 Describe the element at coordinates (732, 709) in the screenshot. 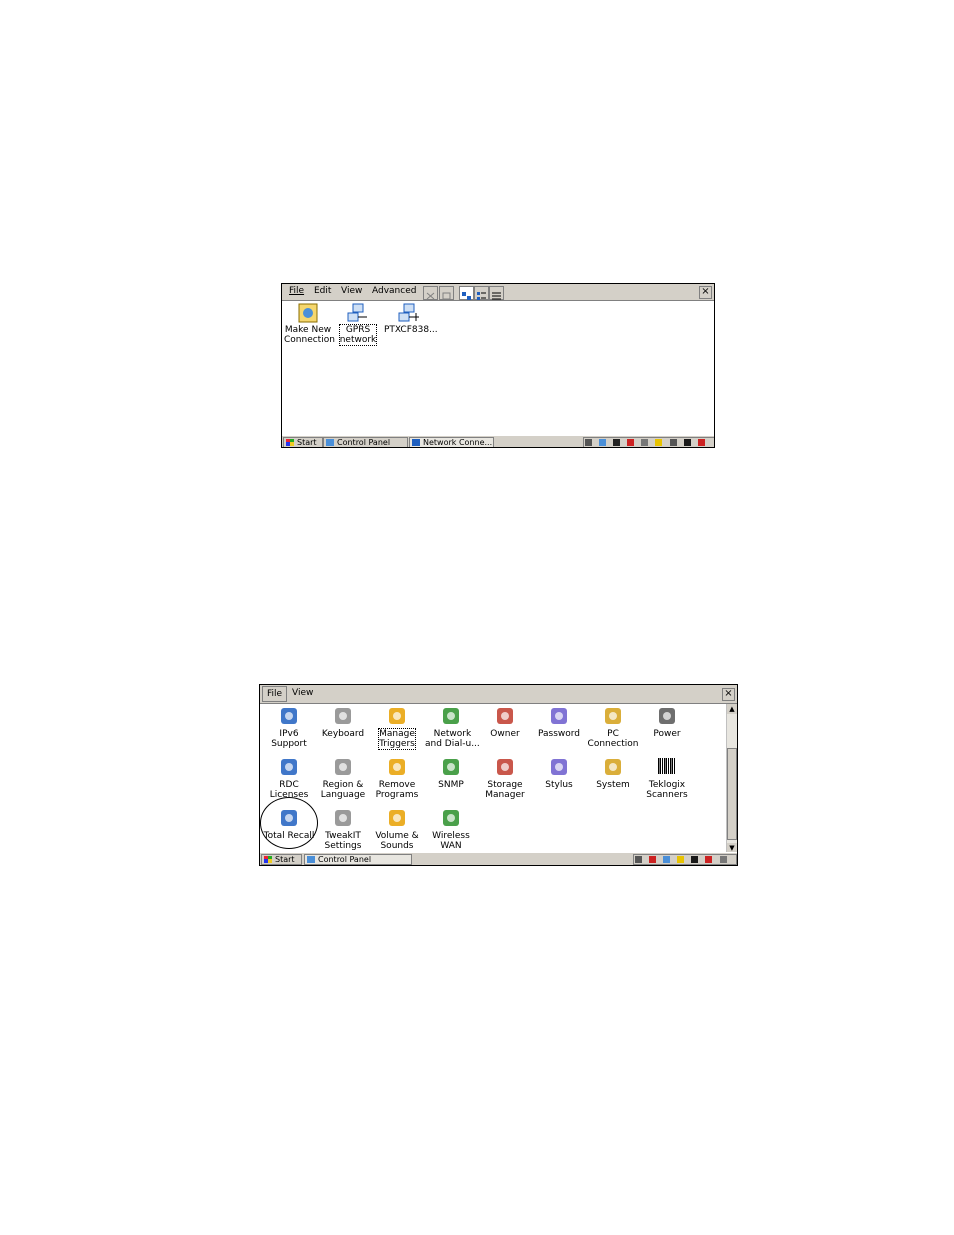

I see `scroll-up-icon: ▲` at that location.